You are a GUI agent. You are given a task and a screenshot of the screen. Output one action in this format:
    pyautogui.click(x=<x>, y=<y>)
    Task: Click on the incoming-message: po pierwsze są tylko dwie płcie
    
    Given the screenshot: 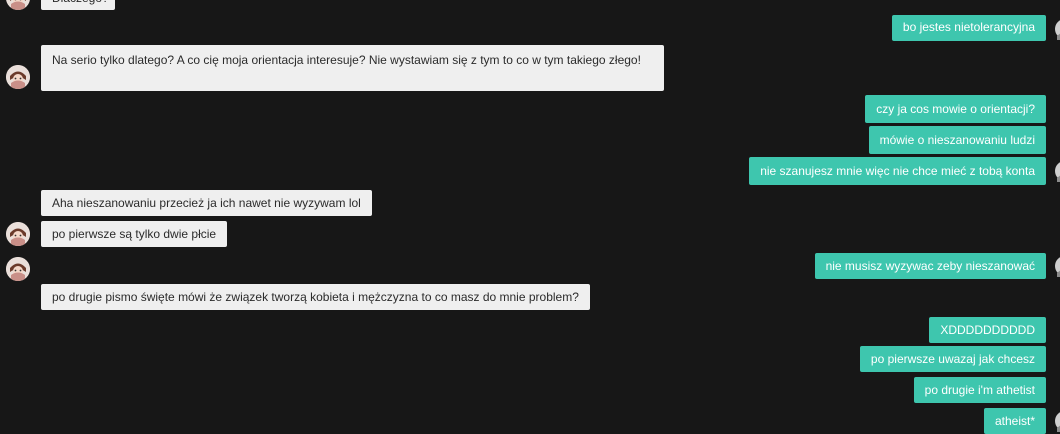 What is the action you would take?
    pyautogui.click(x=134, y=234)
    